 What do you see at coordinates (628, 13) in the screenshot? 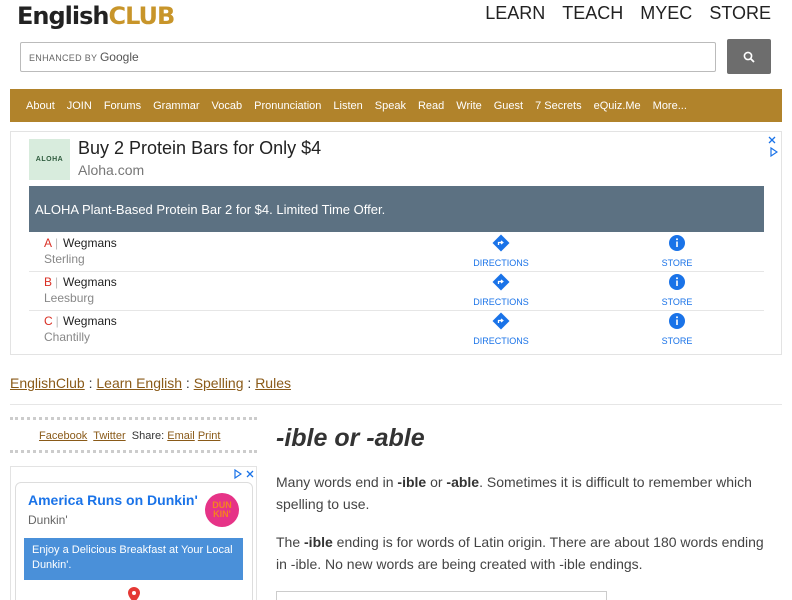
I see `top-nav: LEARN TEACH MYEC STORE` at bounding box center [628, 13].